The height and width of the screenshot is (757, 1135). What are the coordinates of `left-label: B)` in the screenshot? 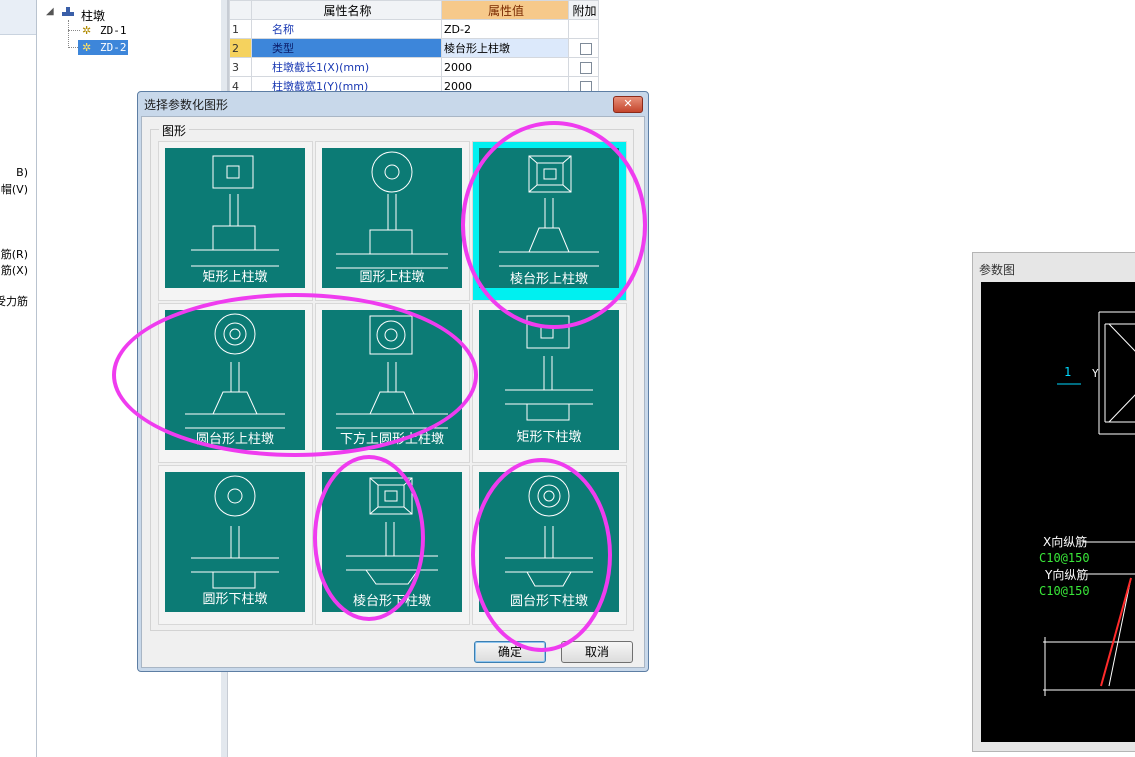 It's located at (22, 172).